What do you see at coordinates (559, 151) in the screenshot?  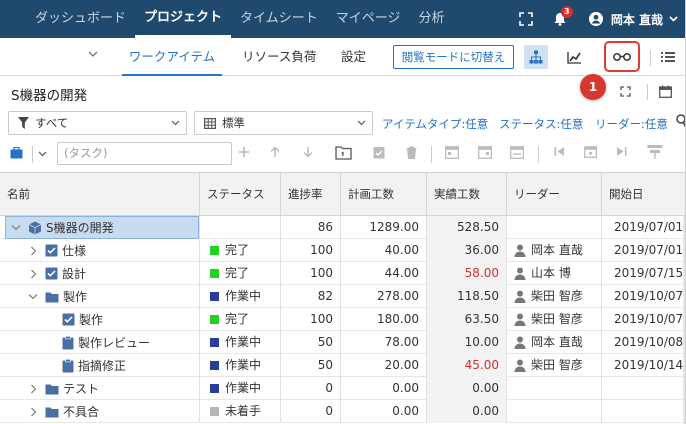 I see `skip-back-icon` at bounding box center [559, 151].